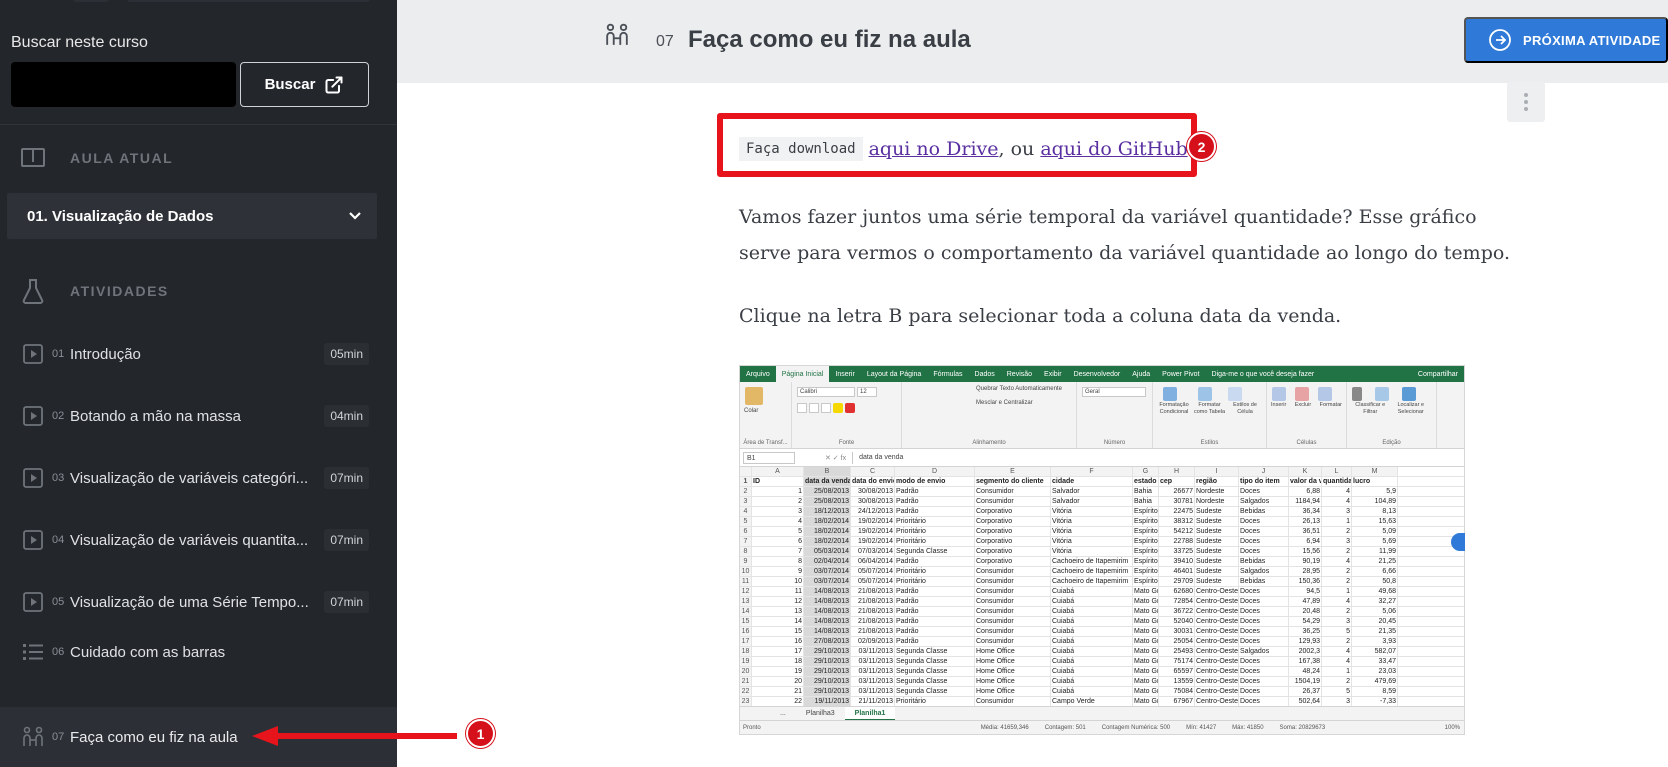 The height and width of the screenshot is (767, 1668). I want to click on table-cell: região, so click(1217, 481).